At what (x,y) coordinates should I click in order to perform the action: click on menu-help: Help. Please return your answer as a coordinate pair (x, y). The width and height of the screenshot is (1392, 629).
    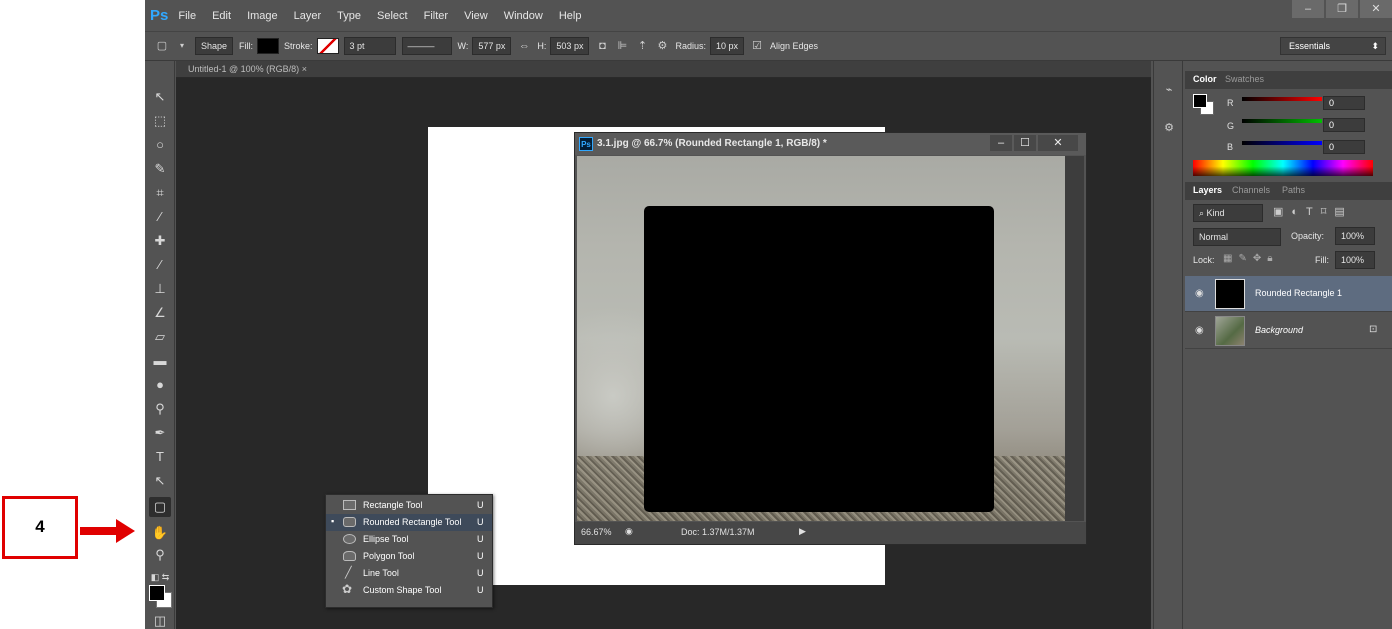
    Looking at the image, I should click on (570, 16).